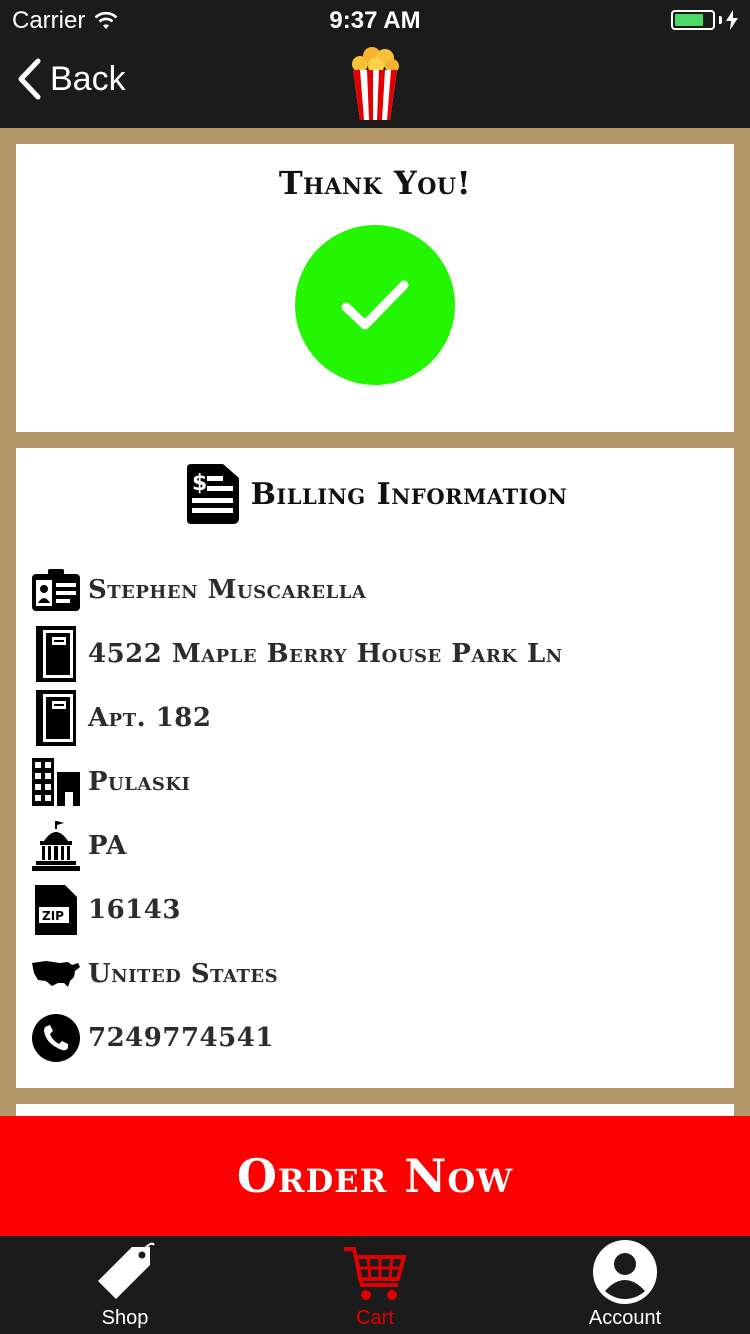 This screenshot has width=750, height=1334. I want to click on tag-icon, so click(126, 1270).